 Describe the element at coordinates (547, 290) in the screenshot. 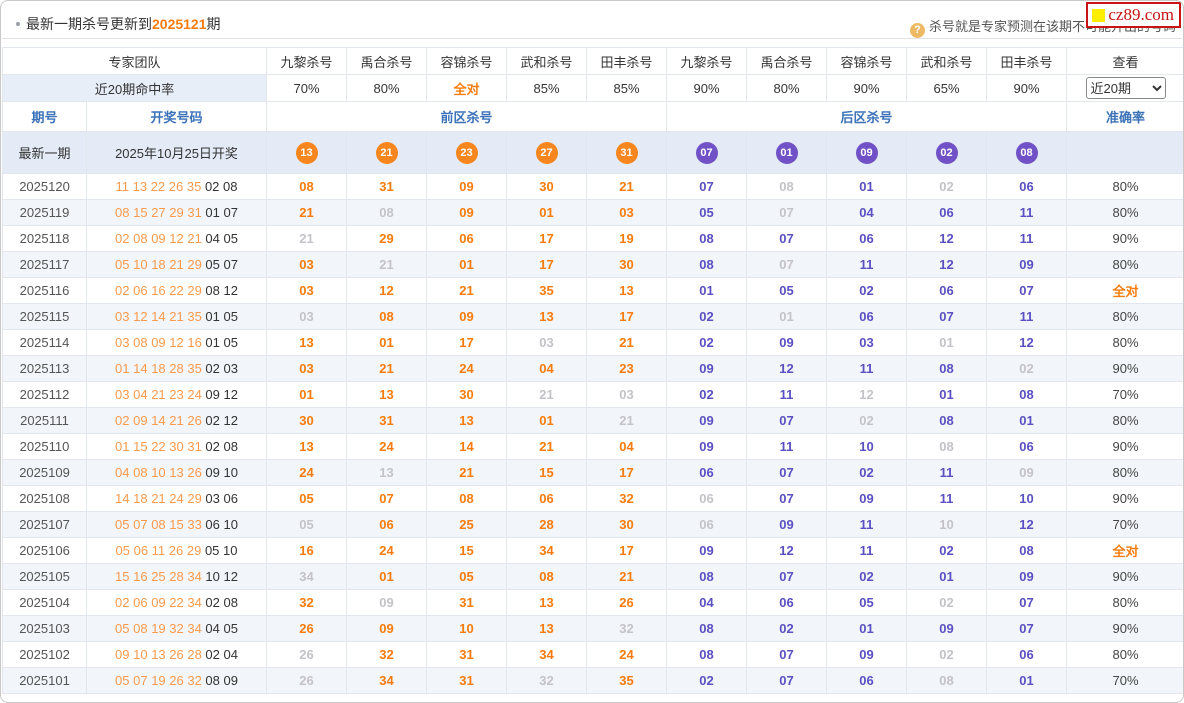

I see `front-kill-cell: 35` at that location.